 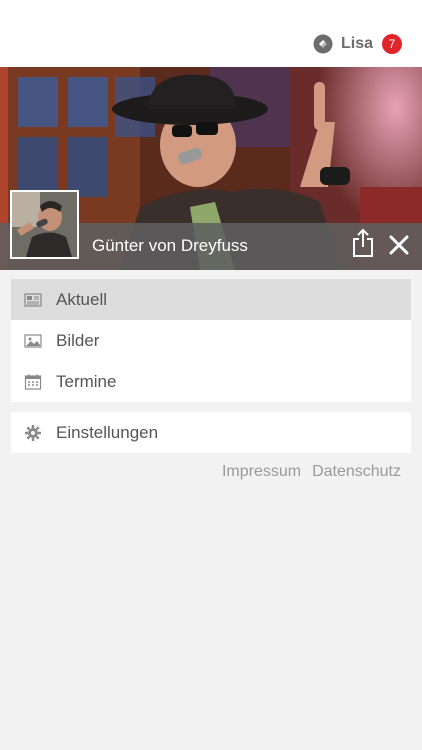 I want to click on footer-links: Impressum Datenschutz, so click(x=311, y=472).